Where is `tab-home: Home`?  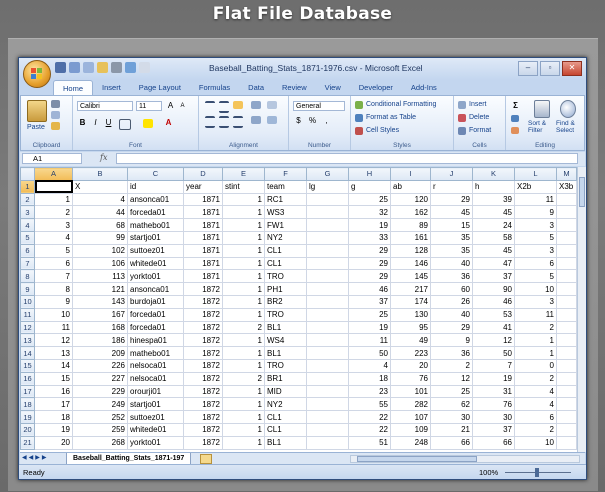 tab-home: Home is located at coordinates (73, 88).